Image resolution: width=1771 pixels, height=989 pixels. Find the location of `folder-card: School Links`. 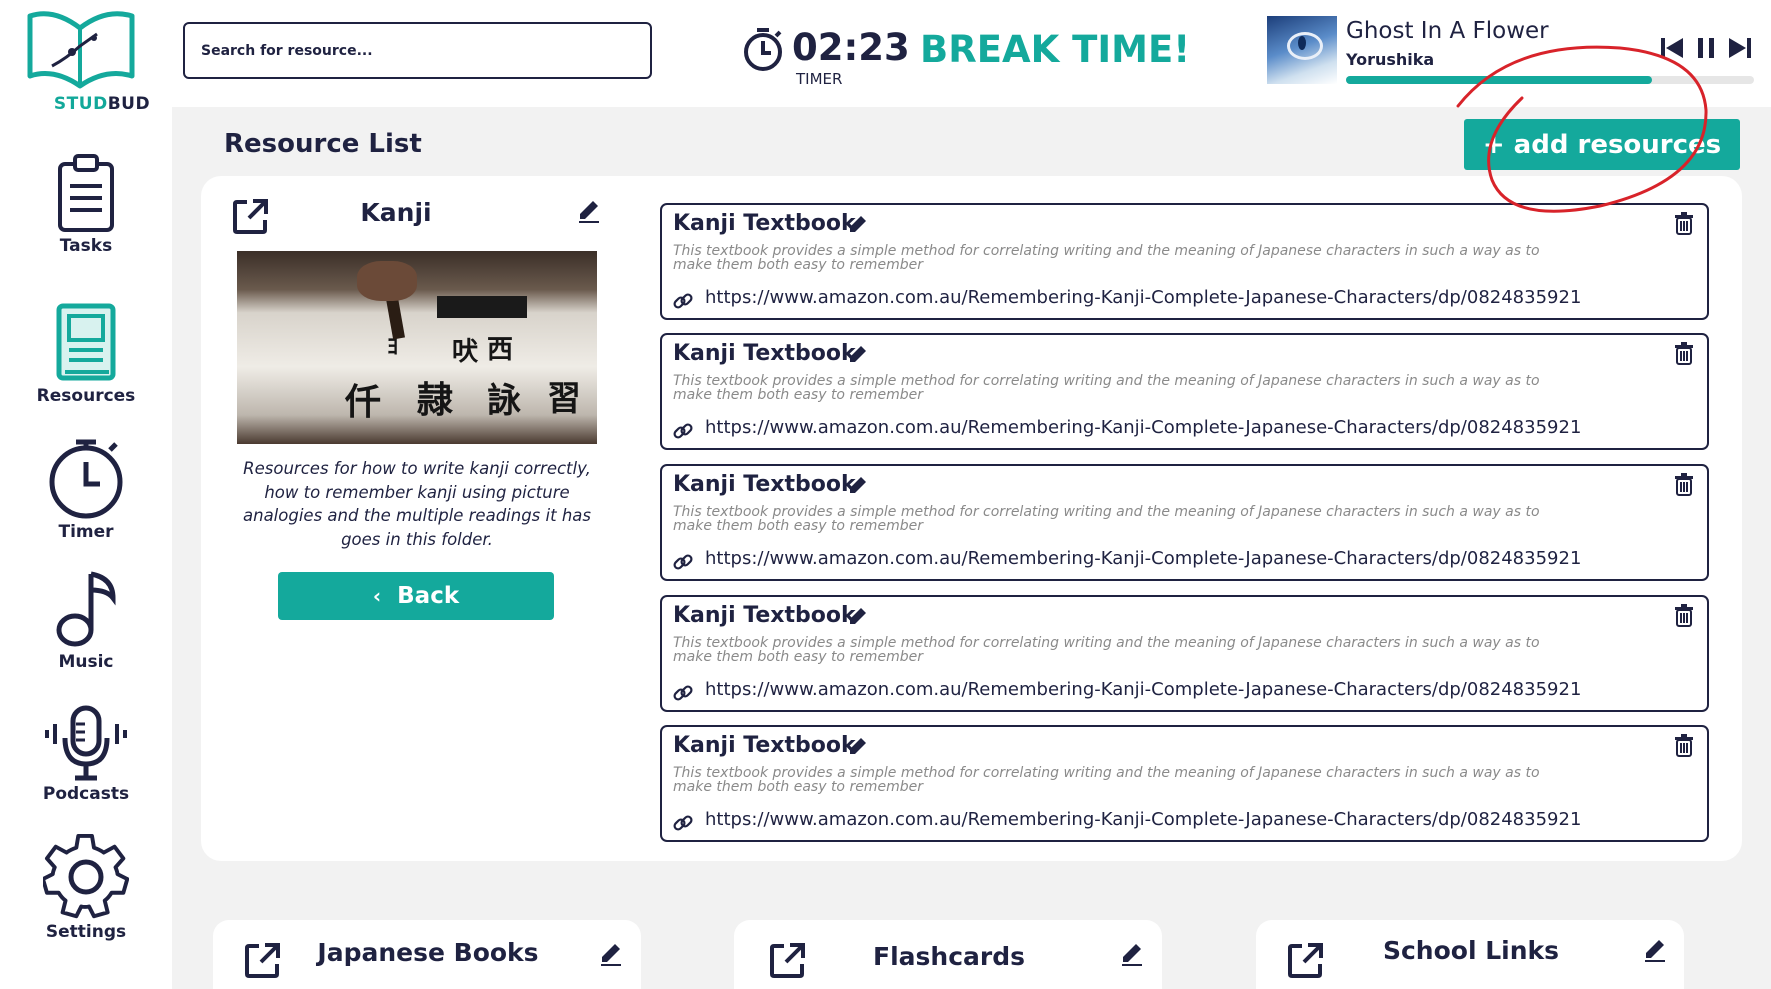

folder-card: School Links is located at coordinates (1470, 954).